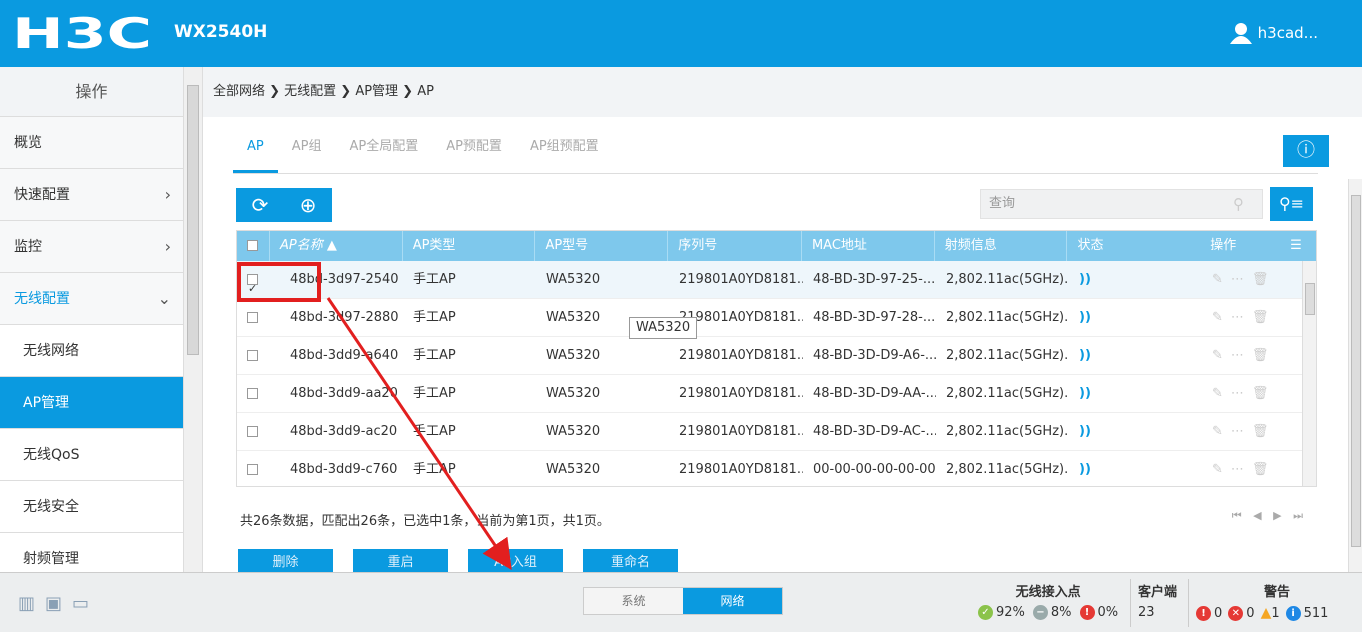 Image resolution: width=1362 pixels, height=632 pixels. What do you see at coordinates (1048, 592) in the screenshot?
I see `ap-stats-title: 无线接入点` at bounding box center [1048, 592].